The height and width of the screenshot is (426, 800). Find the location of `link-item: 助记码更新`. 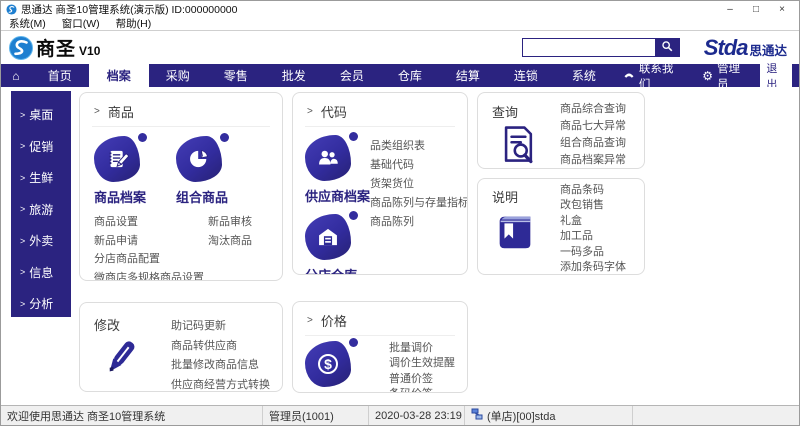

link-item: 助记码更新 is located at coordinates (220, 327).